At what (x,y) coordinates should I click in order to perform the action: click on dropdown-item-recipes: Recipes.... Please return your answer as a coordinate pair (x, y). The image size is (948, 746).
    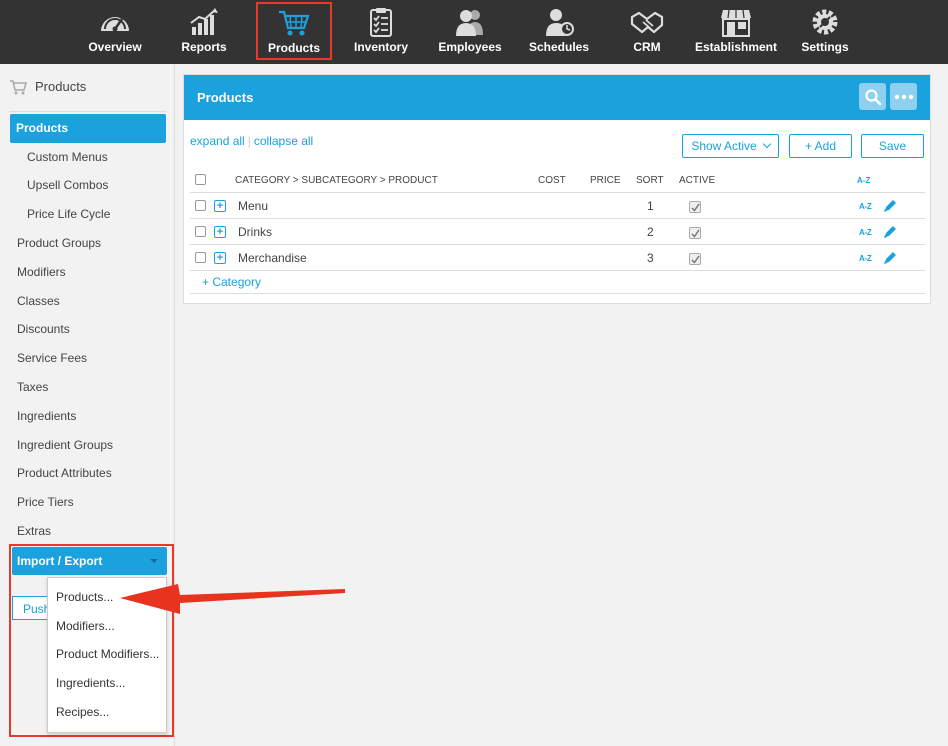
    Looking at the image, I should click on (82, 712).